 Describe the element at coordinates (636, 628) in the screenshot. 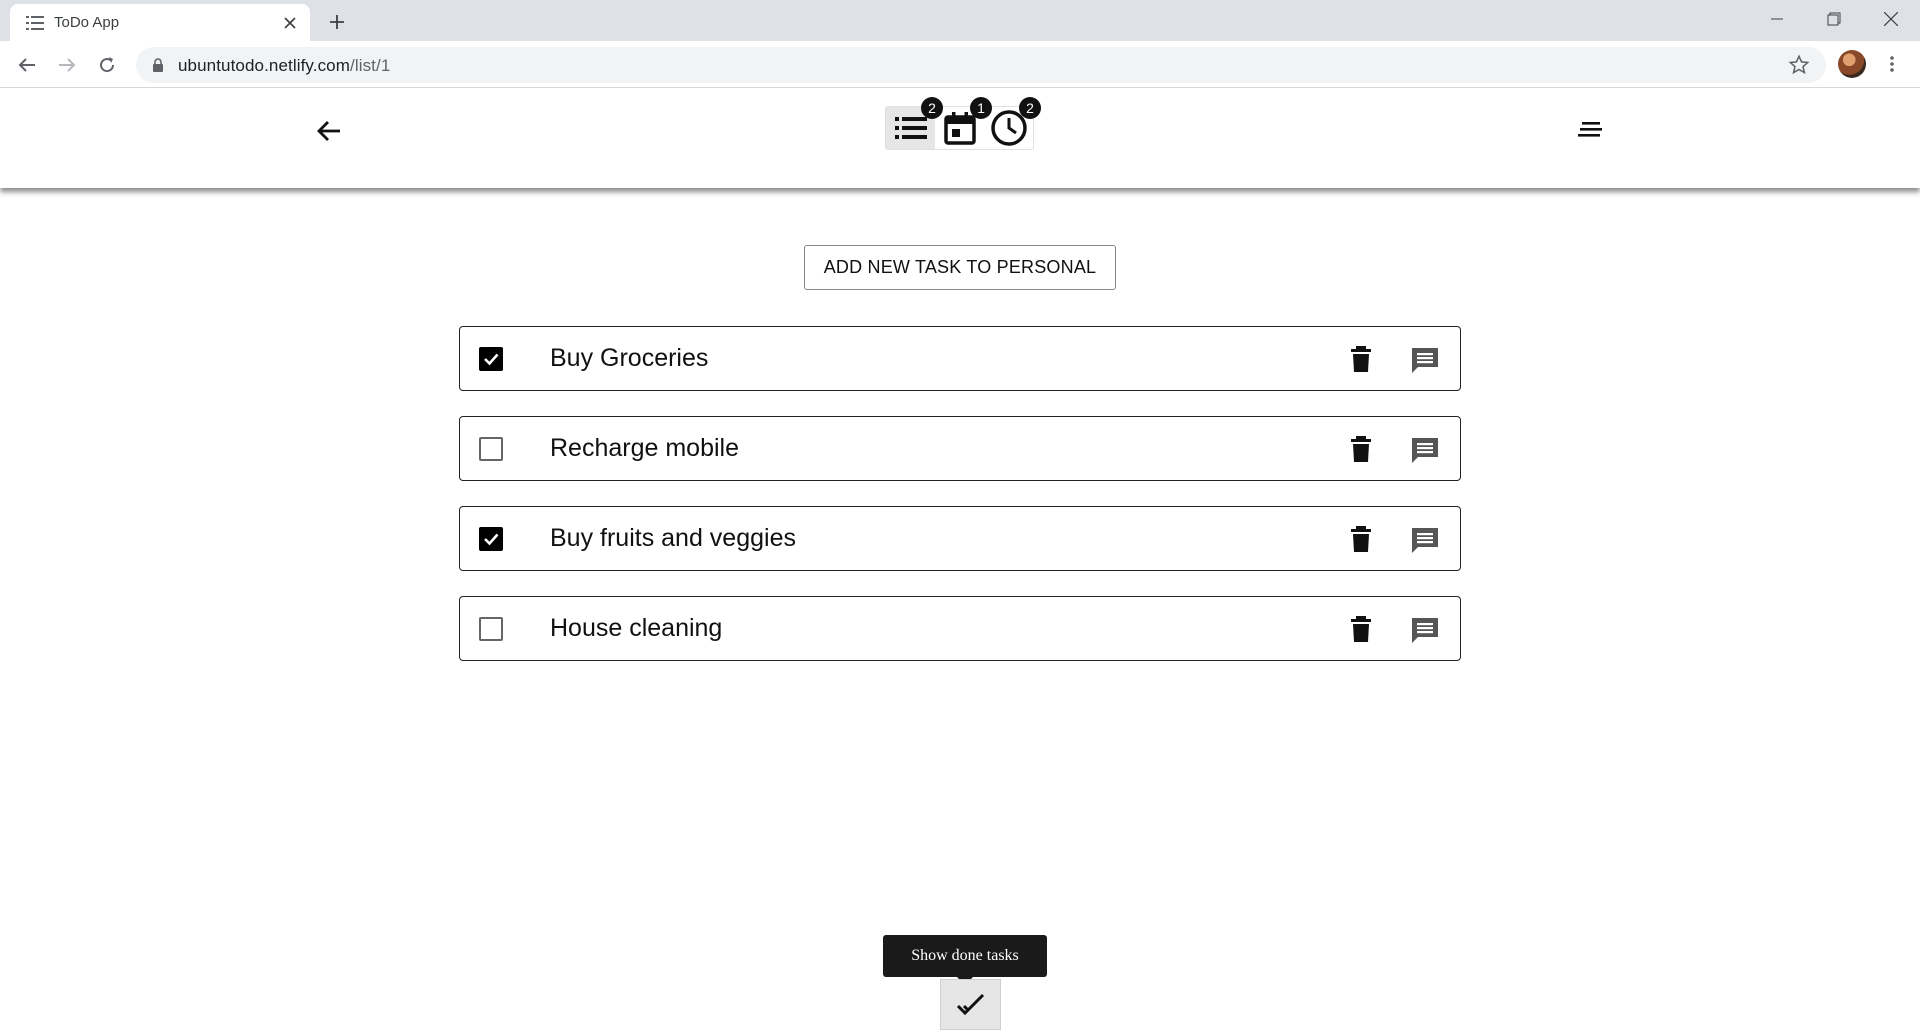

I see `task-label: House cleaning` at that location.